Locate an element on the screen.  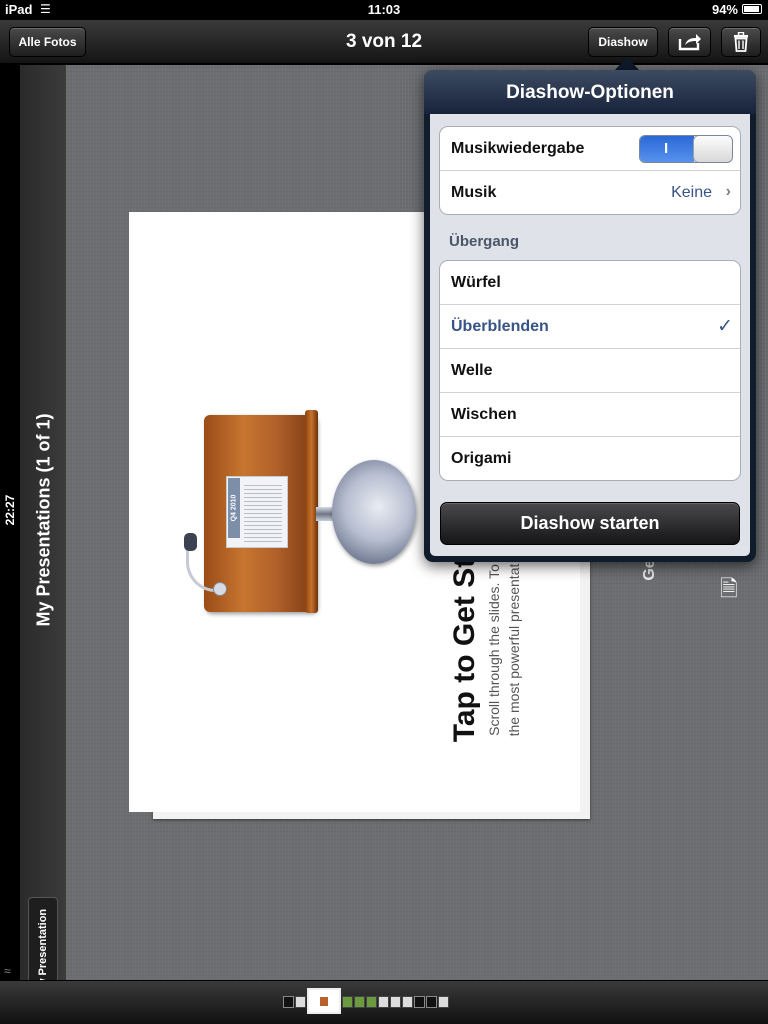
share-button is located at coordinates (689, 42).